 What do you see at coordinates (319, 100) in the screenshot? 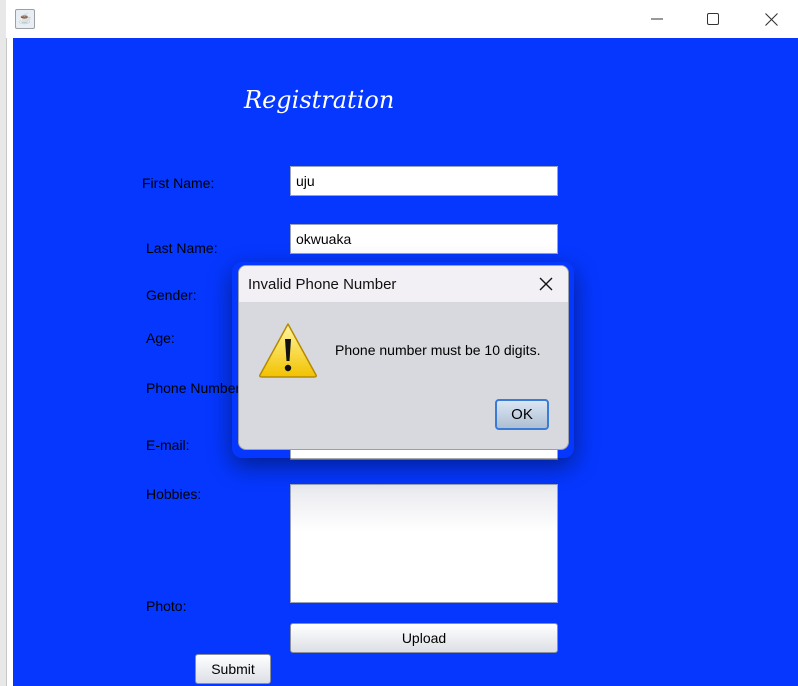
I see `page-title: Registration` at bounding box center [319, 100].